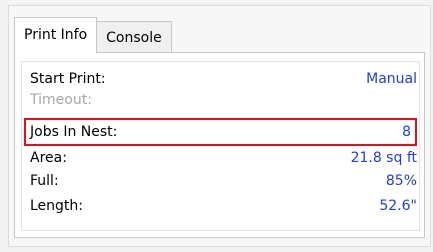 This screenshot has height=252, width=433. I want to click on tab-bar: Print Info Console, so click(93, 35).